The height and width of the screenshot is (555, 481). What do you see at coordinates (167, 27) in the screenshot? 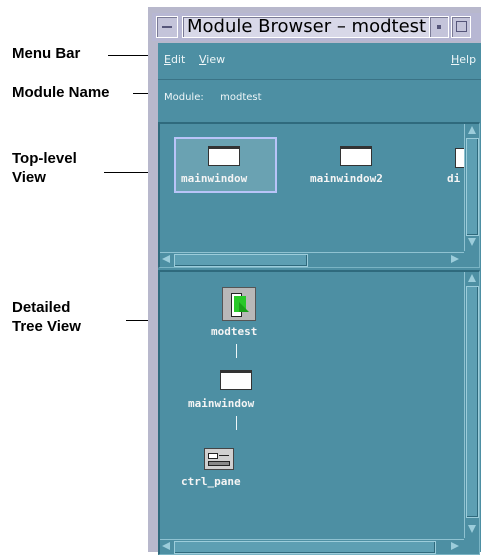
I see `window-menu-icon` at bounding box center [167, 27].